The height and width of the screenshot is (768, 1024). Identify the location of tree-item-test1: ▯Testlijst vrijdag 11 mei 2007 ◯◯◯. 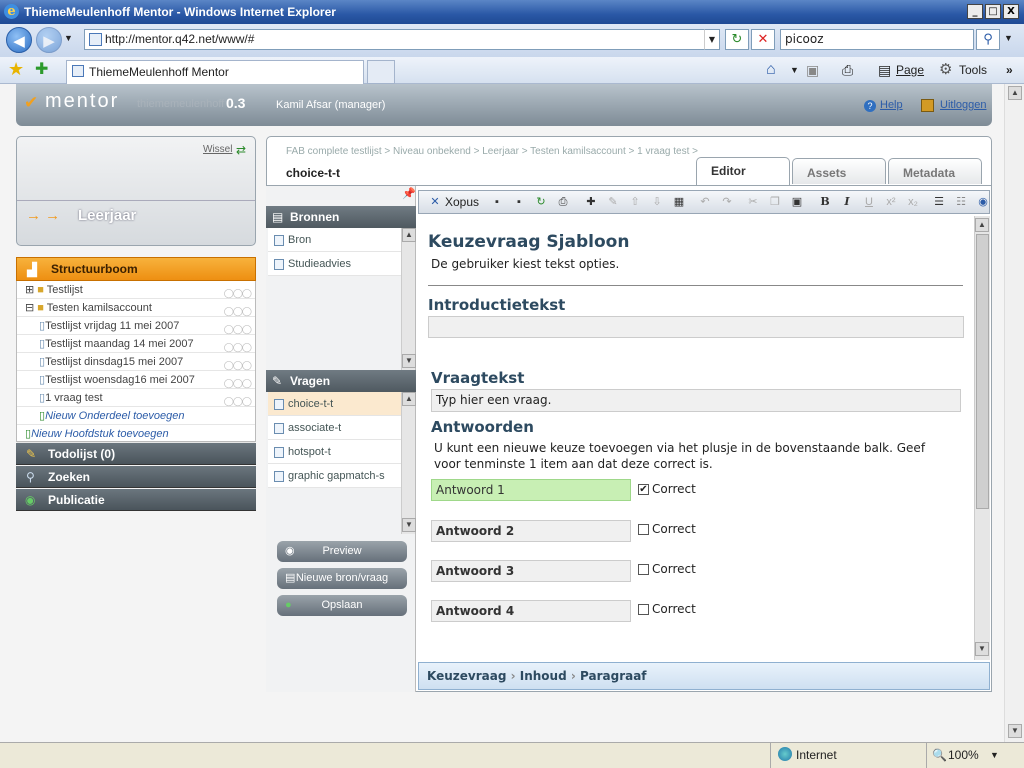
(136, 326).